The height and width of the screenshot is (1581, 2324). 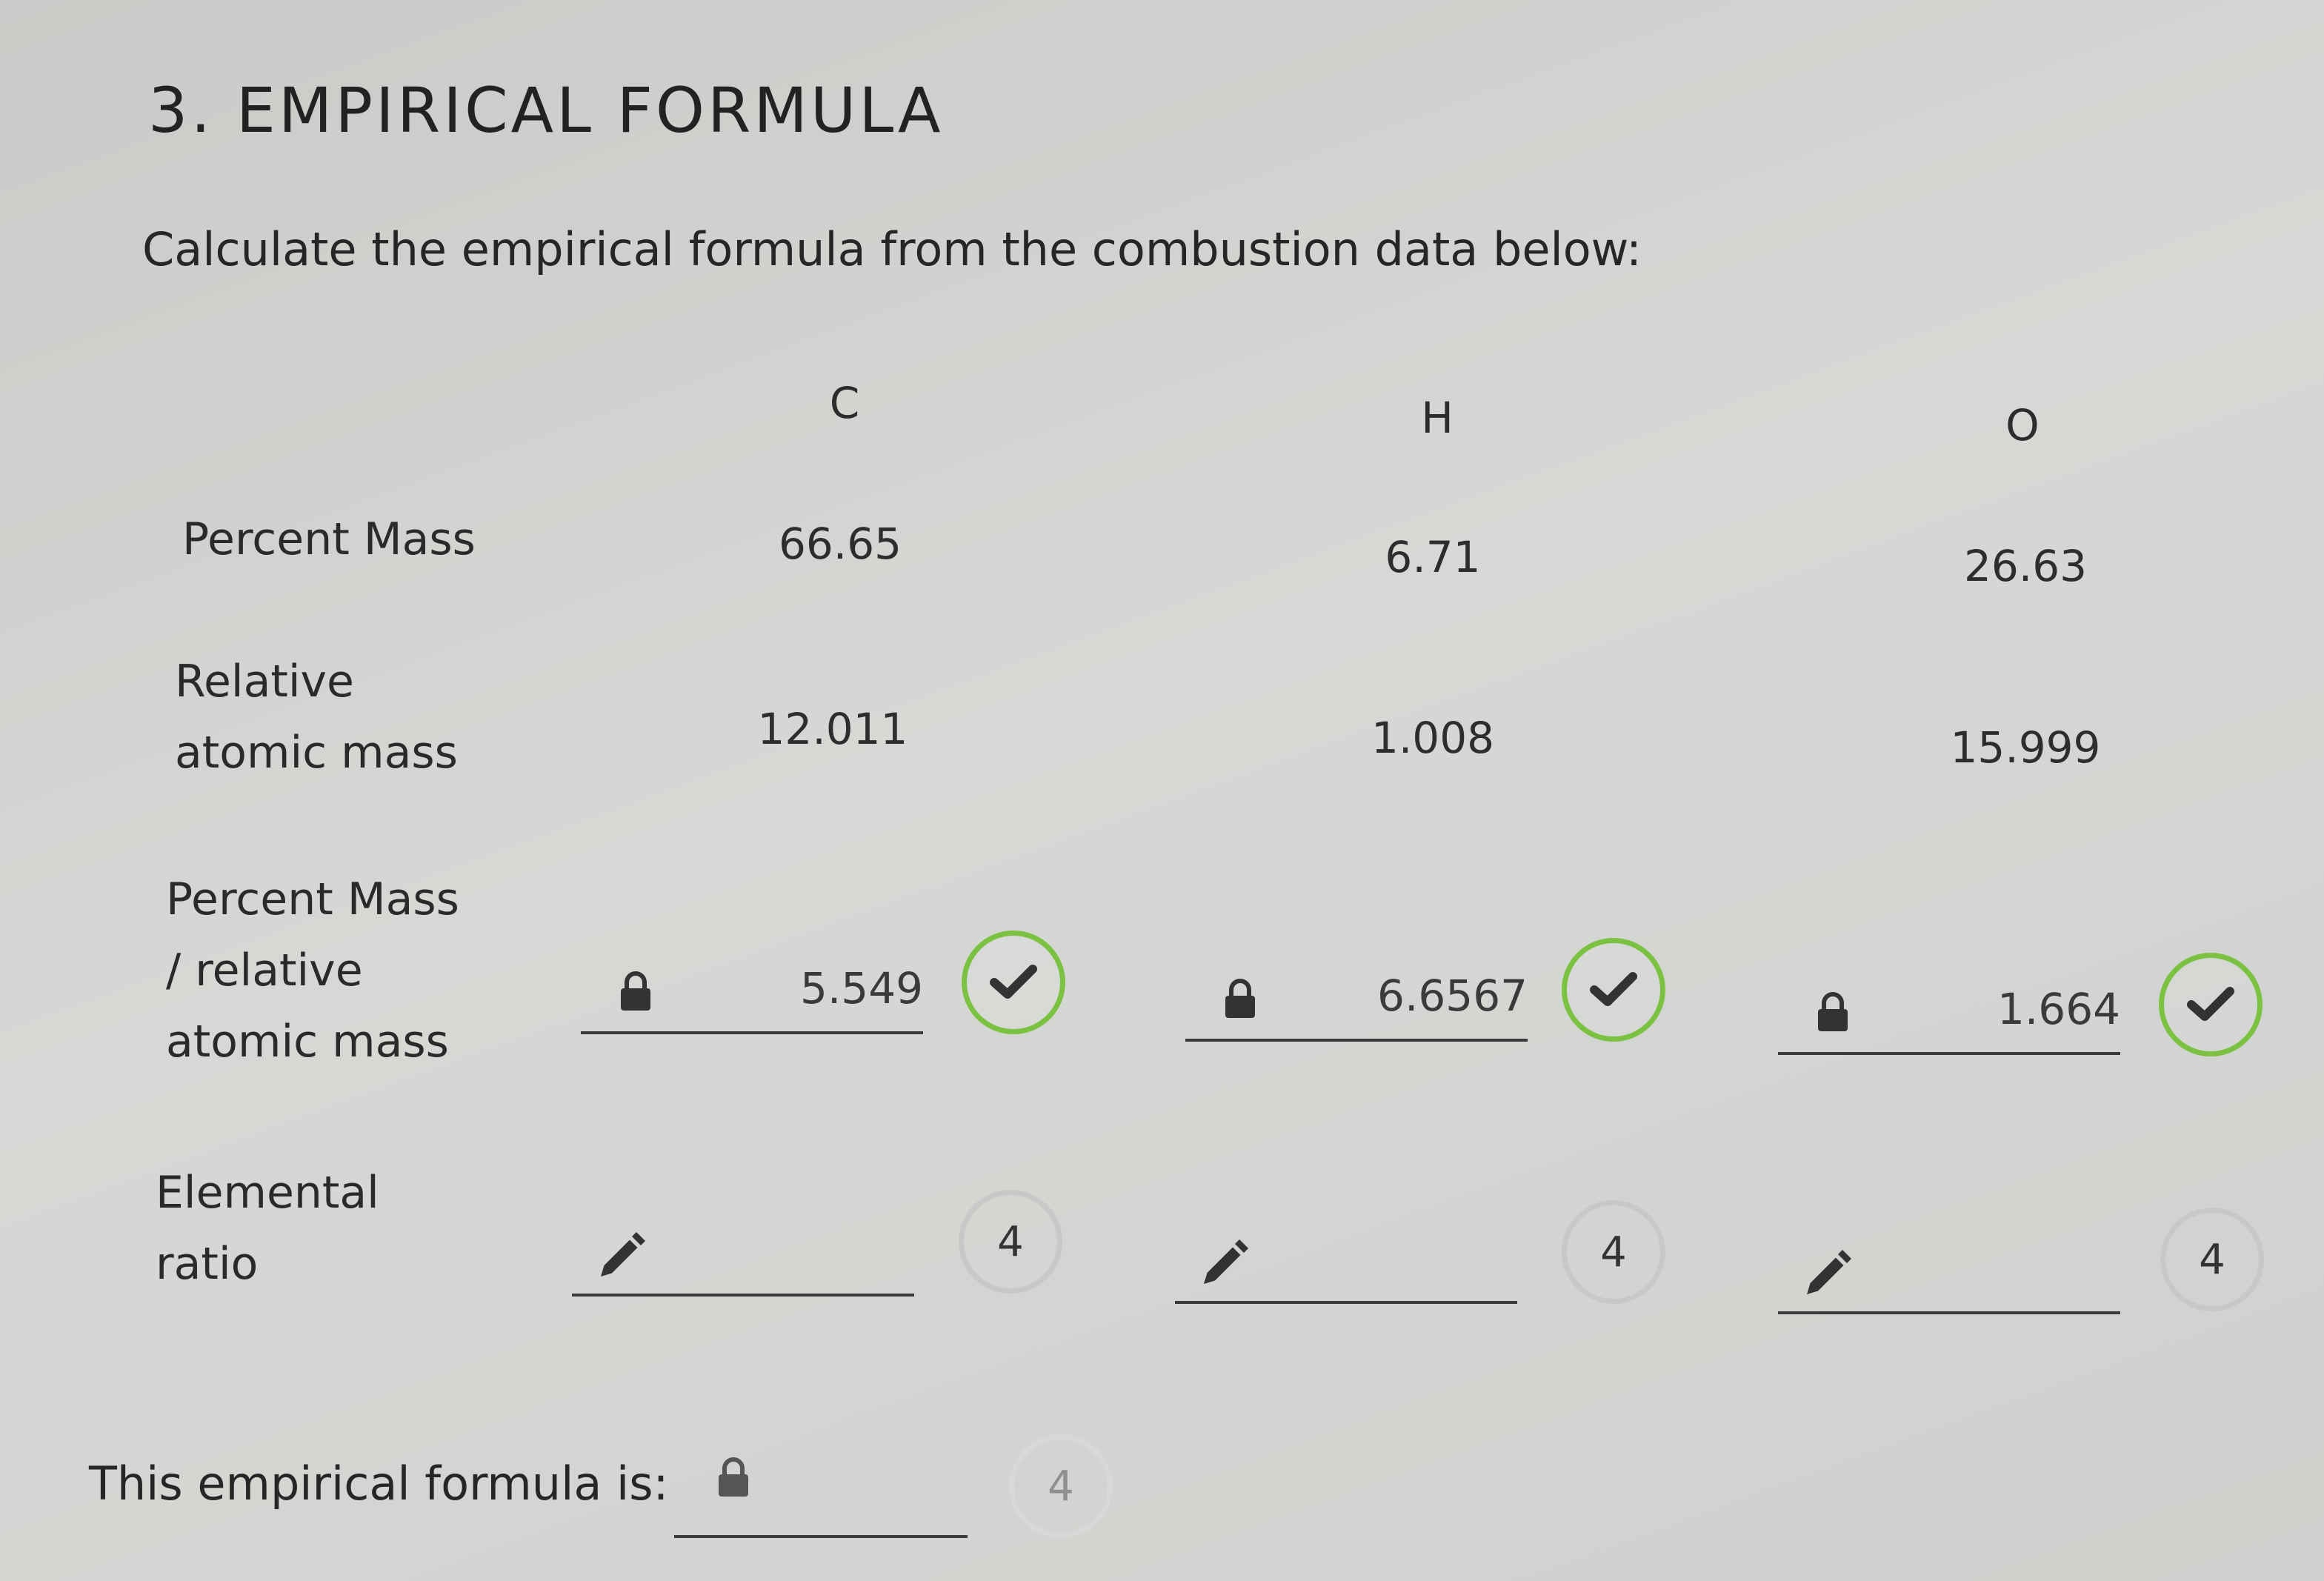 What do you see at coordinates (267, 1193) in the screenshot?
I see `row-label-line: Elemental` at bounding box center [267, 1193].